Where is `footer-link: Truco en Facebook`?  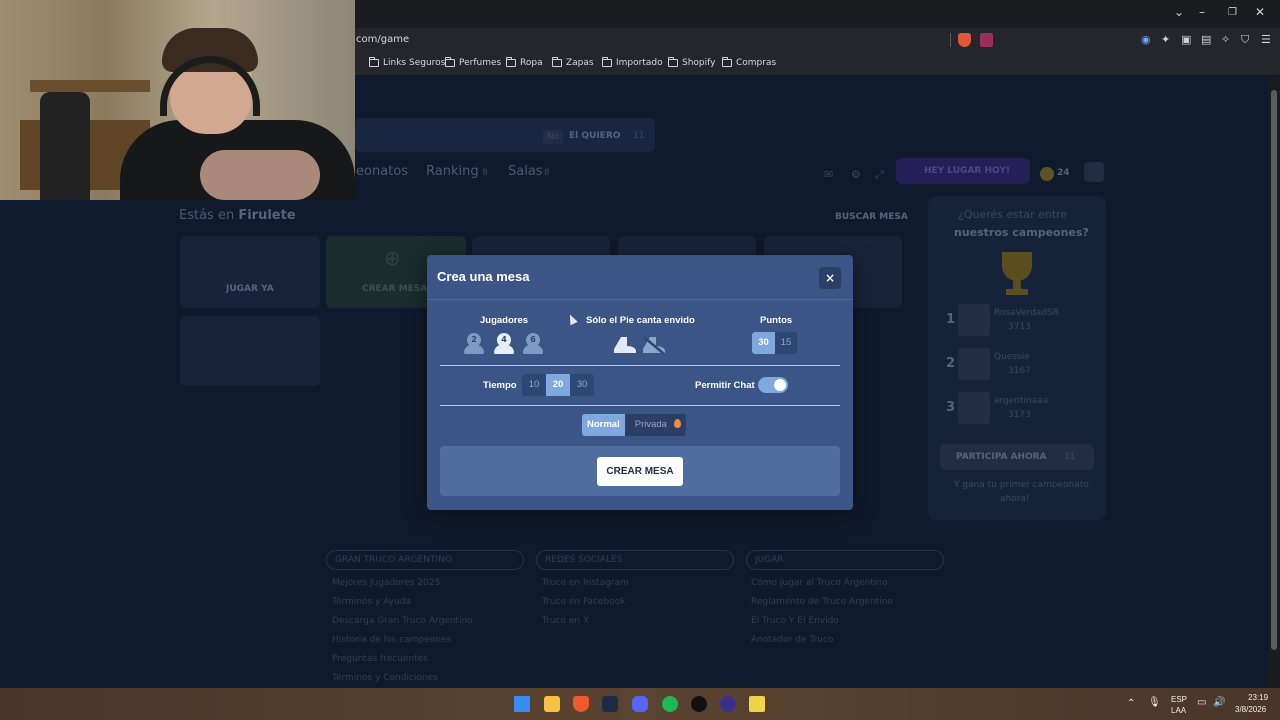 footer-link: Truco en Facebook is located at coordinates (583, 602).